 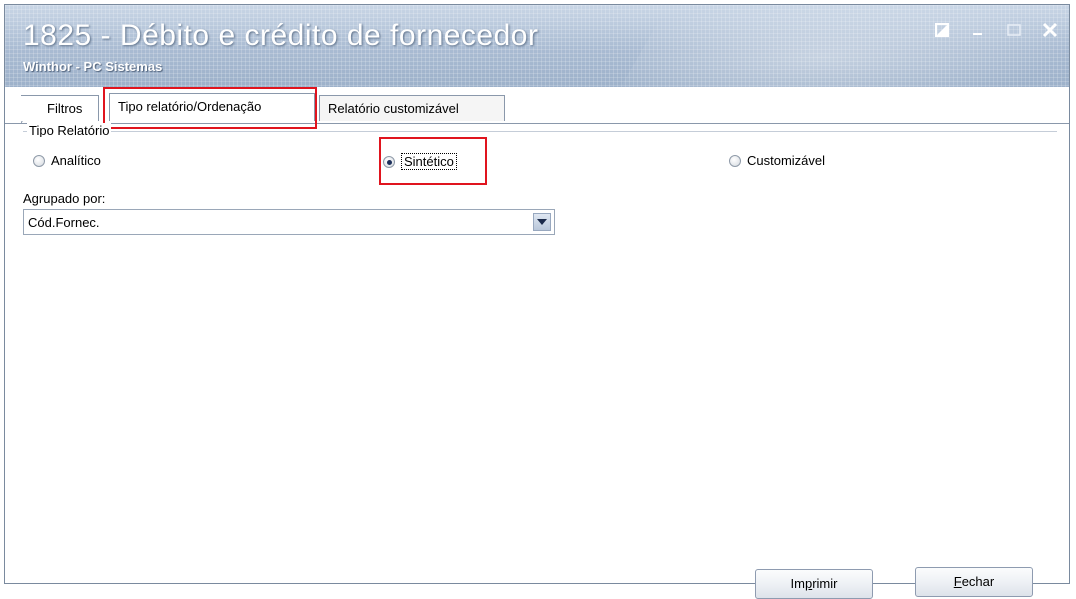 I want to click on fechar-label-accel: F, so click(x=957, y=581).